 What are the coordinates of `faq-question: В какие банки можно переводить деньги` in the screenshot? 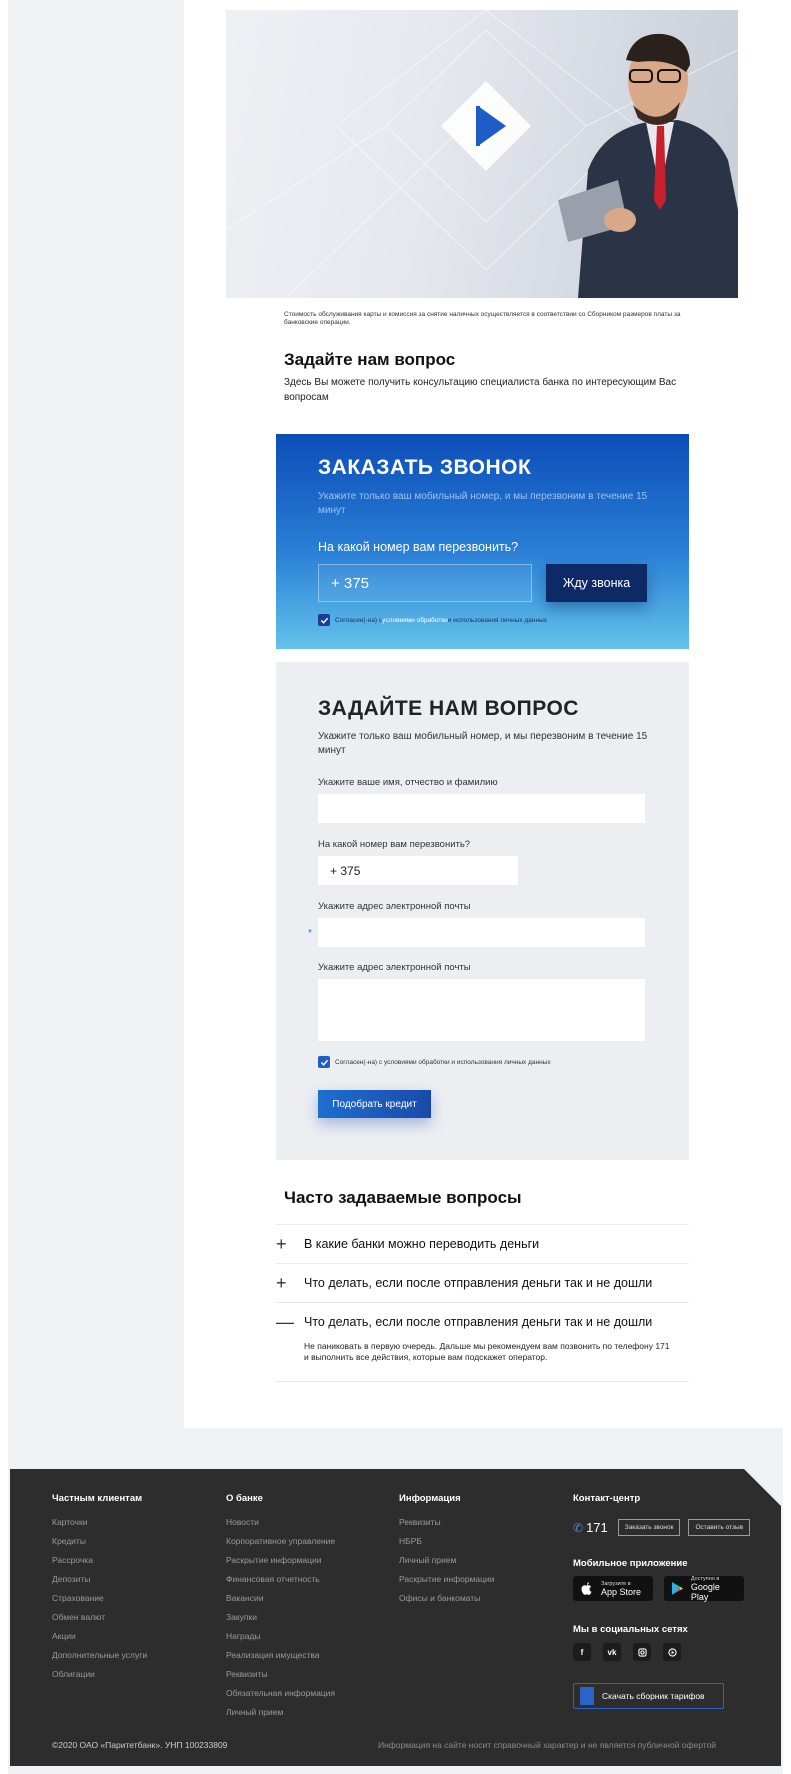 It's located at (421, 1244).